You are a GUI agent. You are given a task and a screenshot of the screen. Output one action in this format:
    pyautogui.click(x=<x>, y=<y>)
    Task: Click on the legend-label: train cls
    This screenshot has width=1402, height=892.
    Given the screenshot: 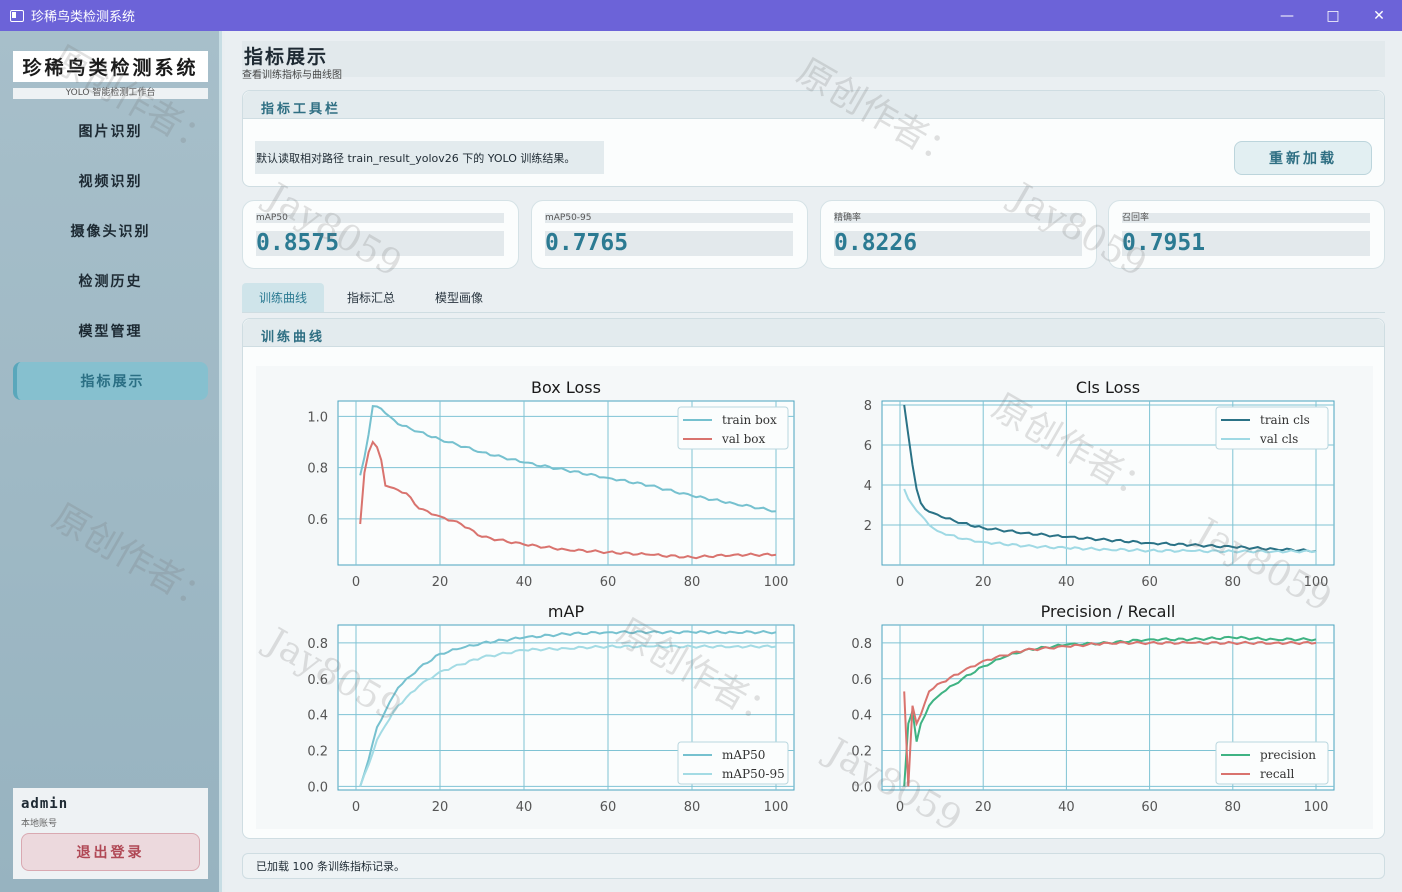 What is the action you would take?
    pyautogui.click(x=1285, y=420)
    